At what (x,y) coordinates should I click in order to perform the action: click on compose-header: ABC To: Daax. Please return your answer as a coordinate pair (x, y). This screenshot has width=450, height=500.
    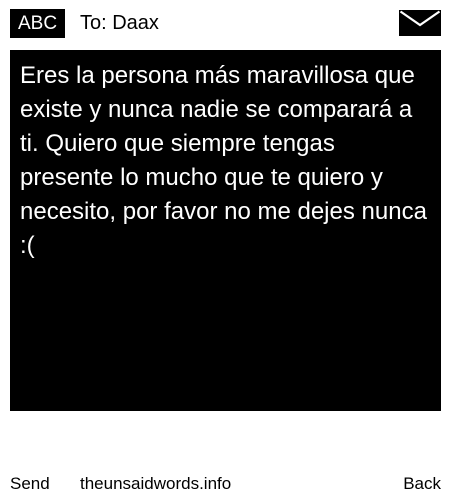
    Looking at the image, I should click on (225, 24).